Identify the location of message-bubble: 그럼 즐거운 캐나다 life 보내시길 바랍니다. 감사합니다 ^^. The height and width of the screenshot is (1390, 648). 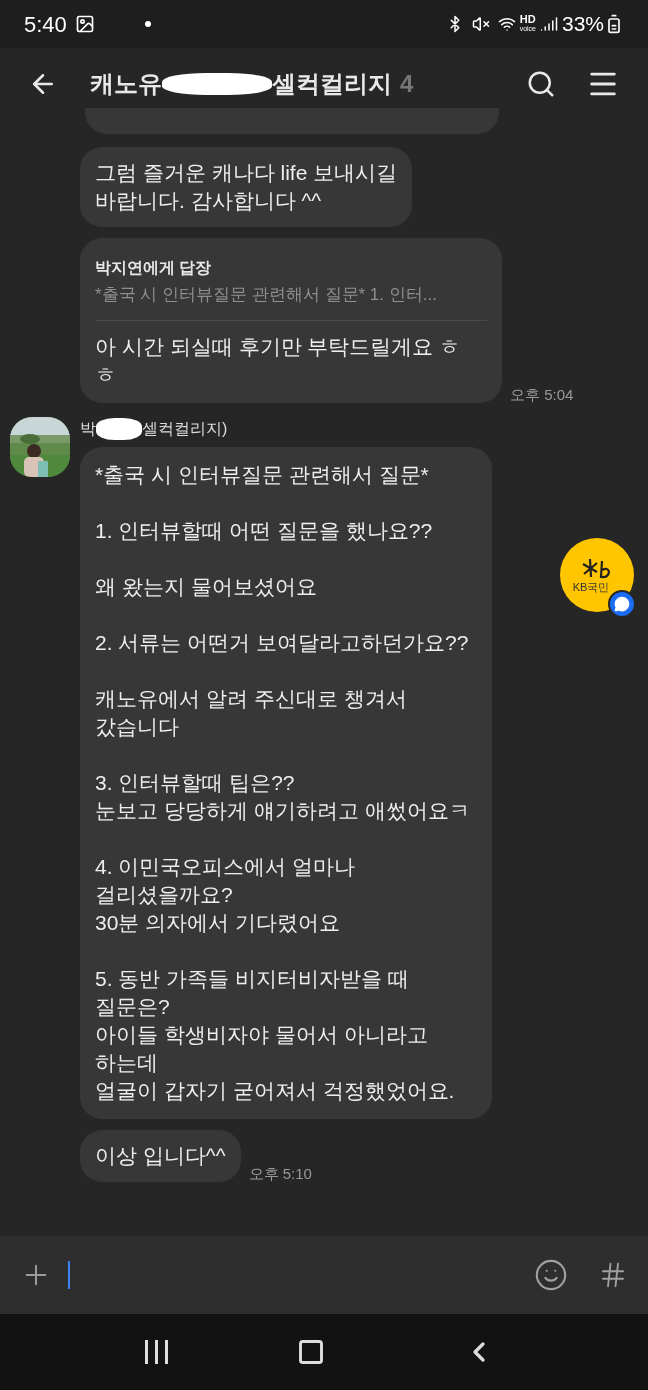
(246, 187).